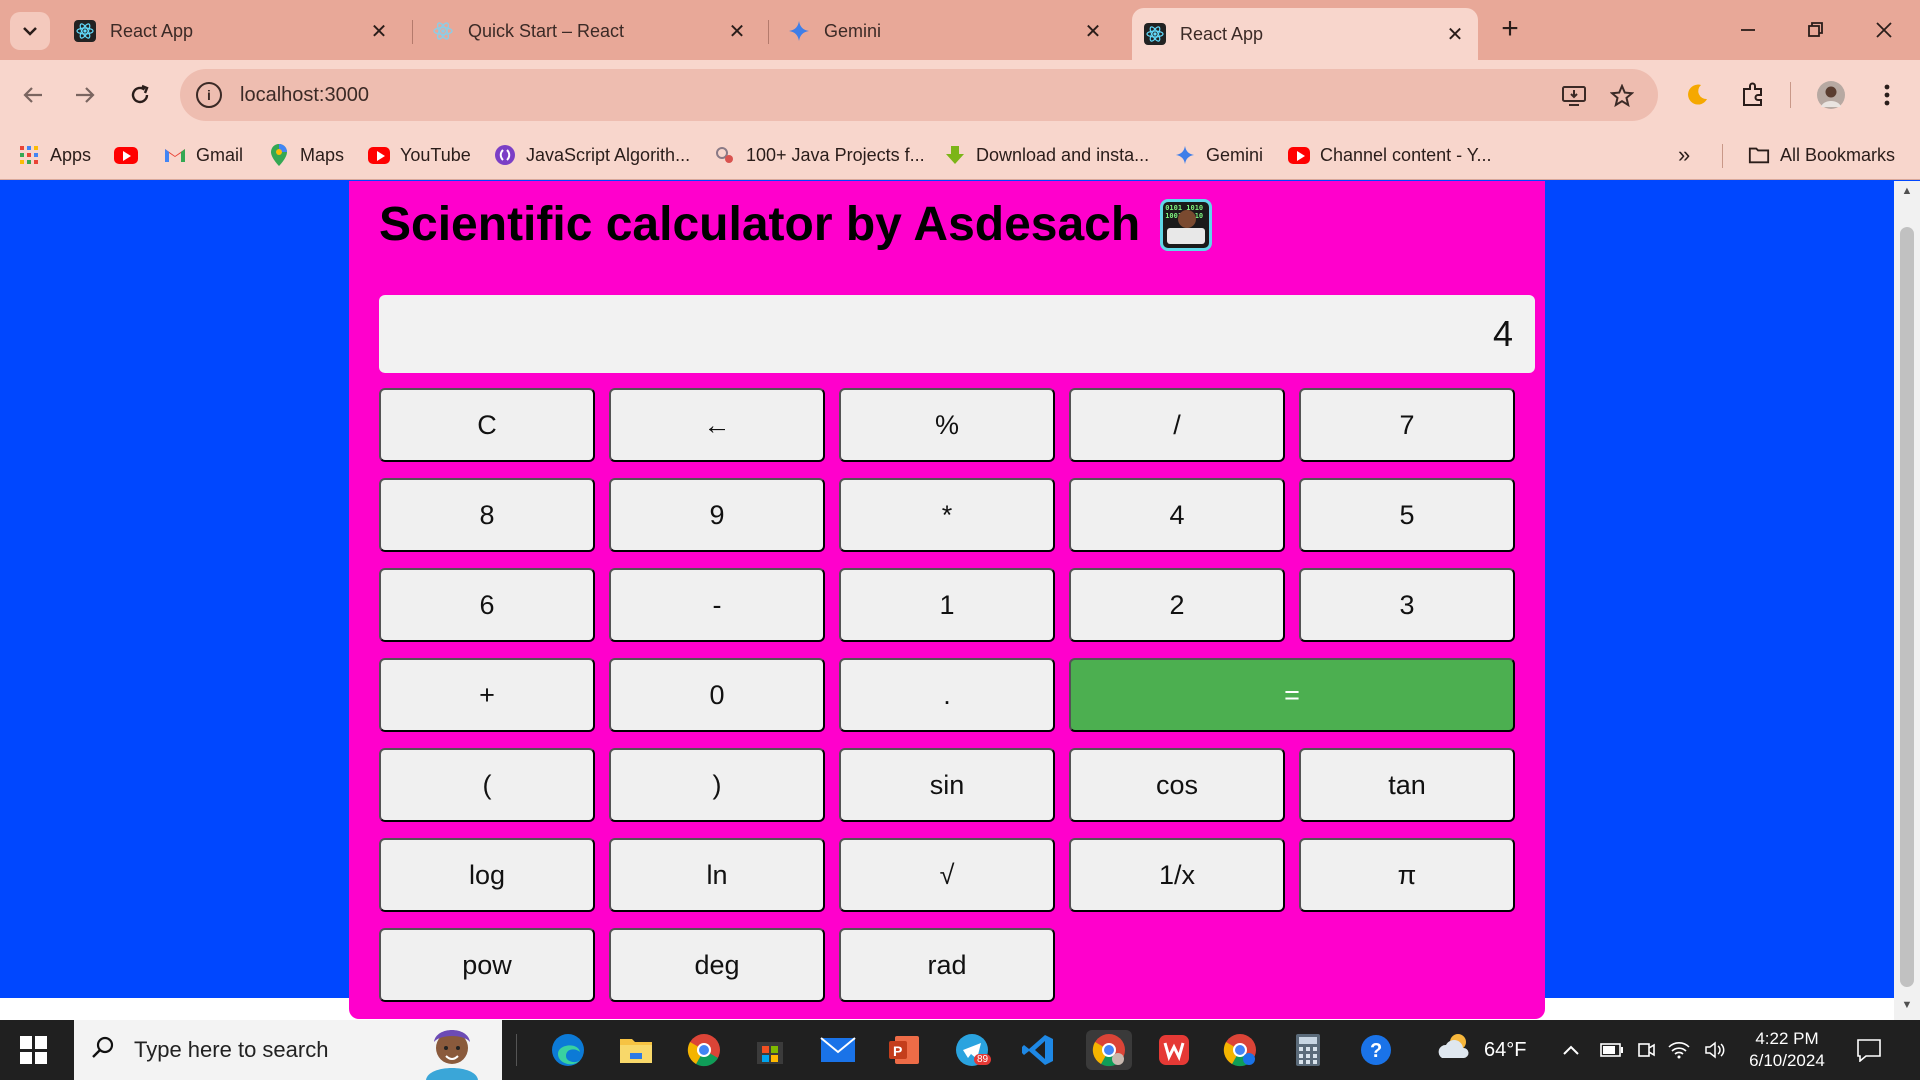 The image size is (1920, 1080). What do you see at coordinates (717, 605) in the screenshot?
I see `key-subtract: -` at bounding box center [717, 605].